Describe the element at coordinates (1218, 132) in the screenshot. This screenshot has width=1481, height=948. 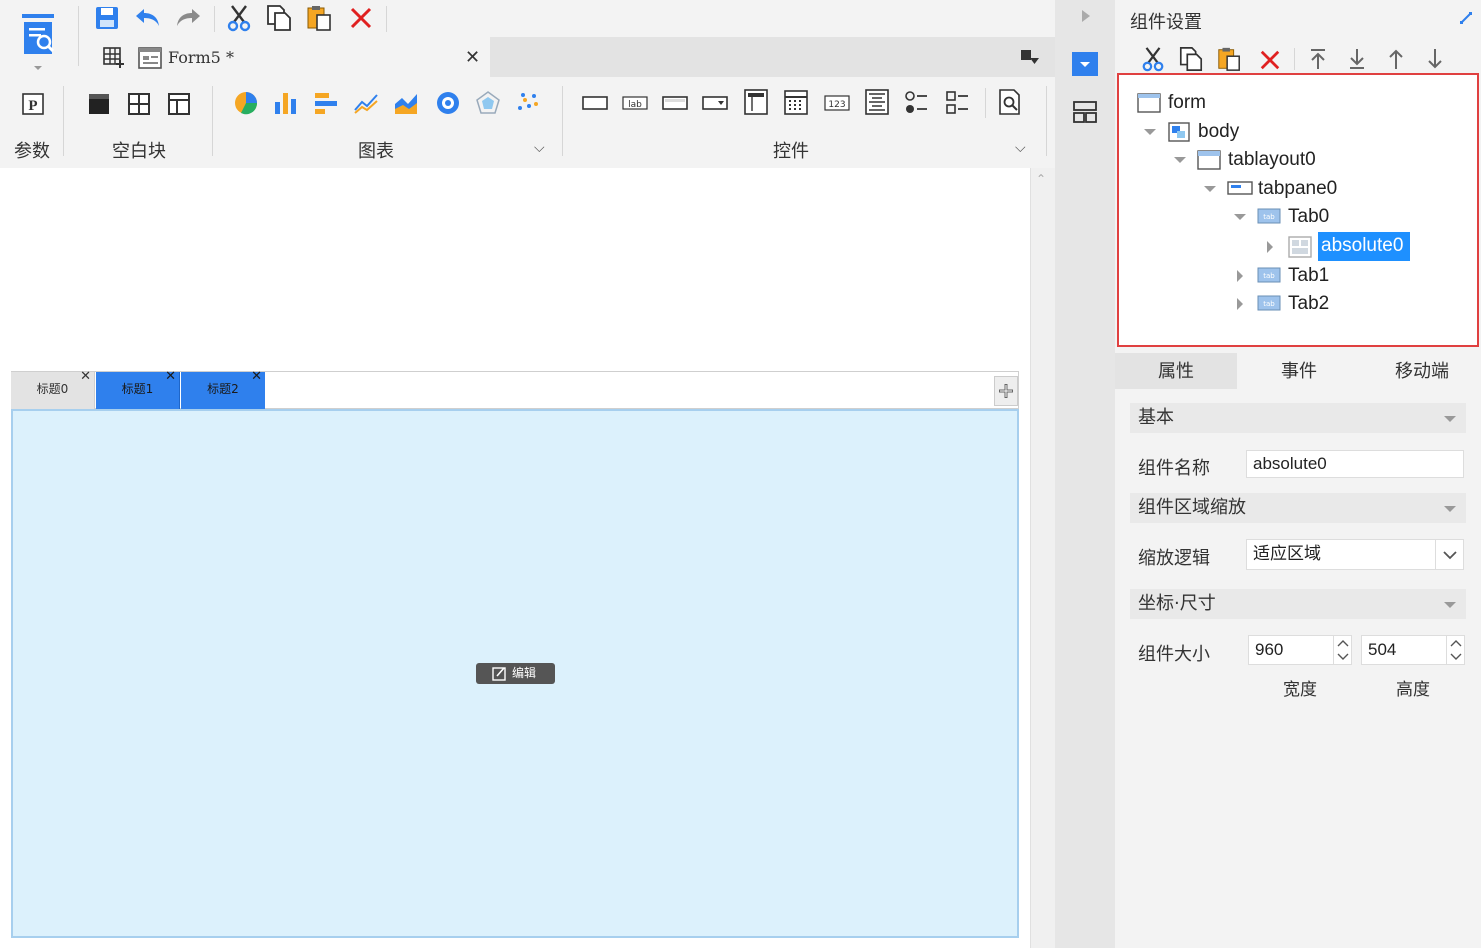
I see `tree-node-body: body` at that location.